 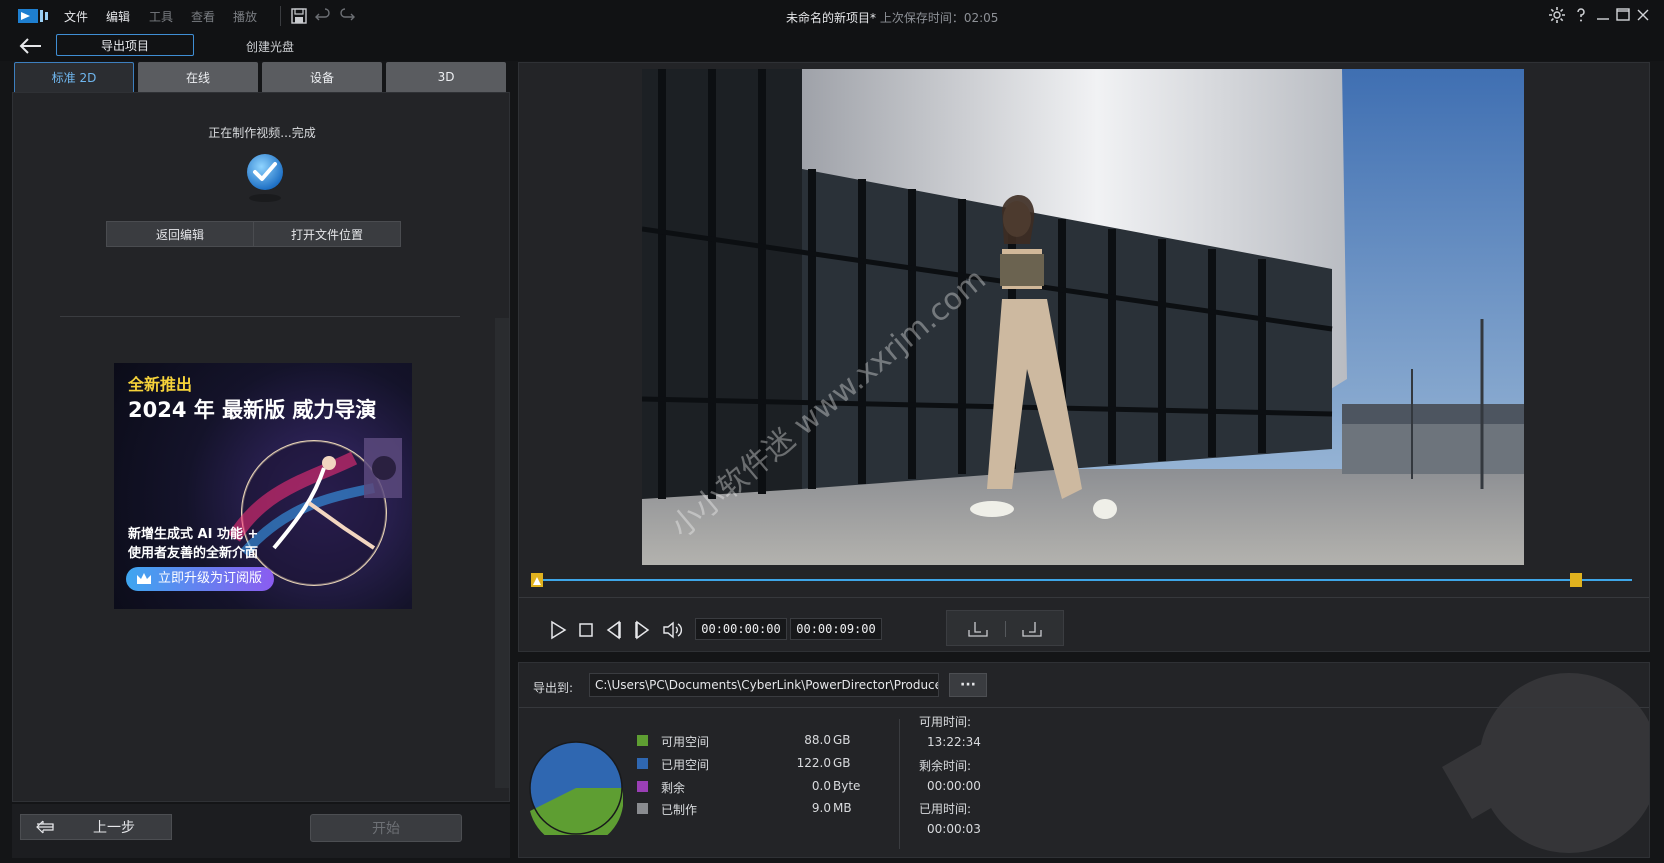 I want to click on tab-standard-2d: 标准 2D, so click(x=74, y=77).